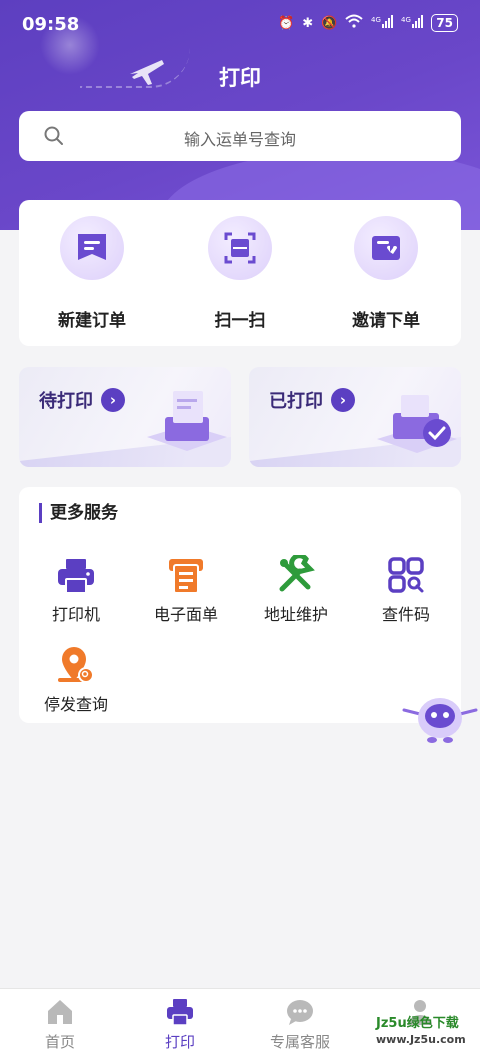 This screenshot has width=480, height=1058. I want to click on watermark-line2: www.Jz5u.com, so click(421, 1039).